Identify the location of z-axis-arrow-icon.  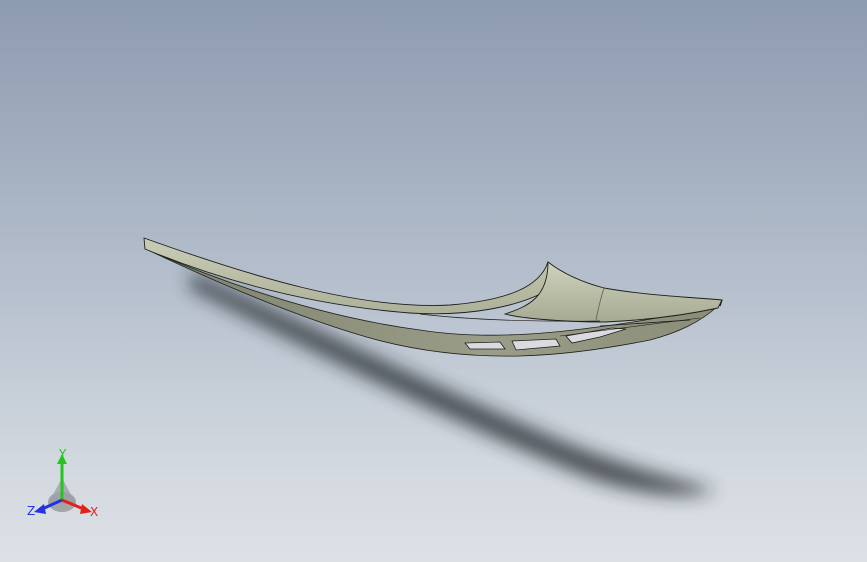
(40, 509).